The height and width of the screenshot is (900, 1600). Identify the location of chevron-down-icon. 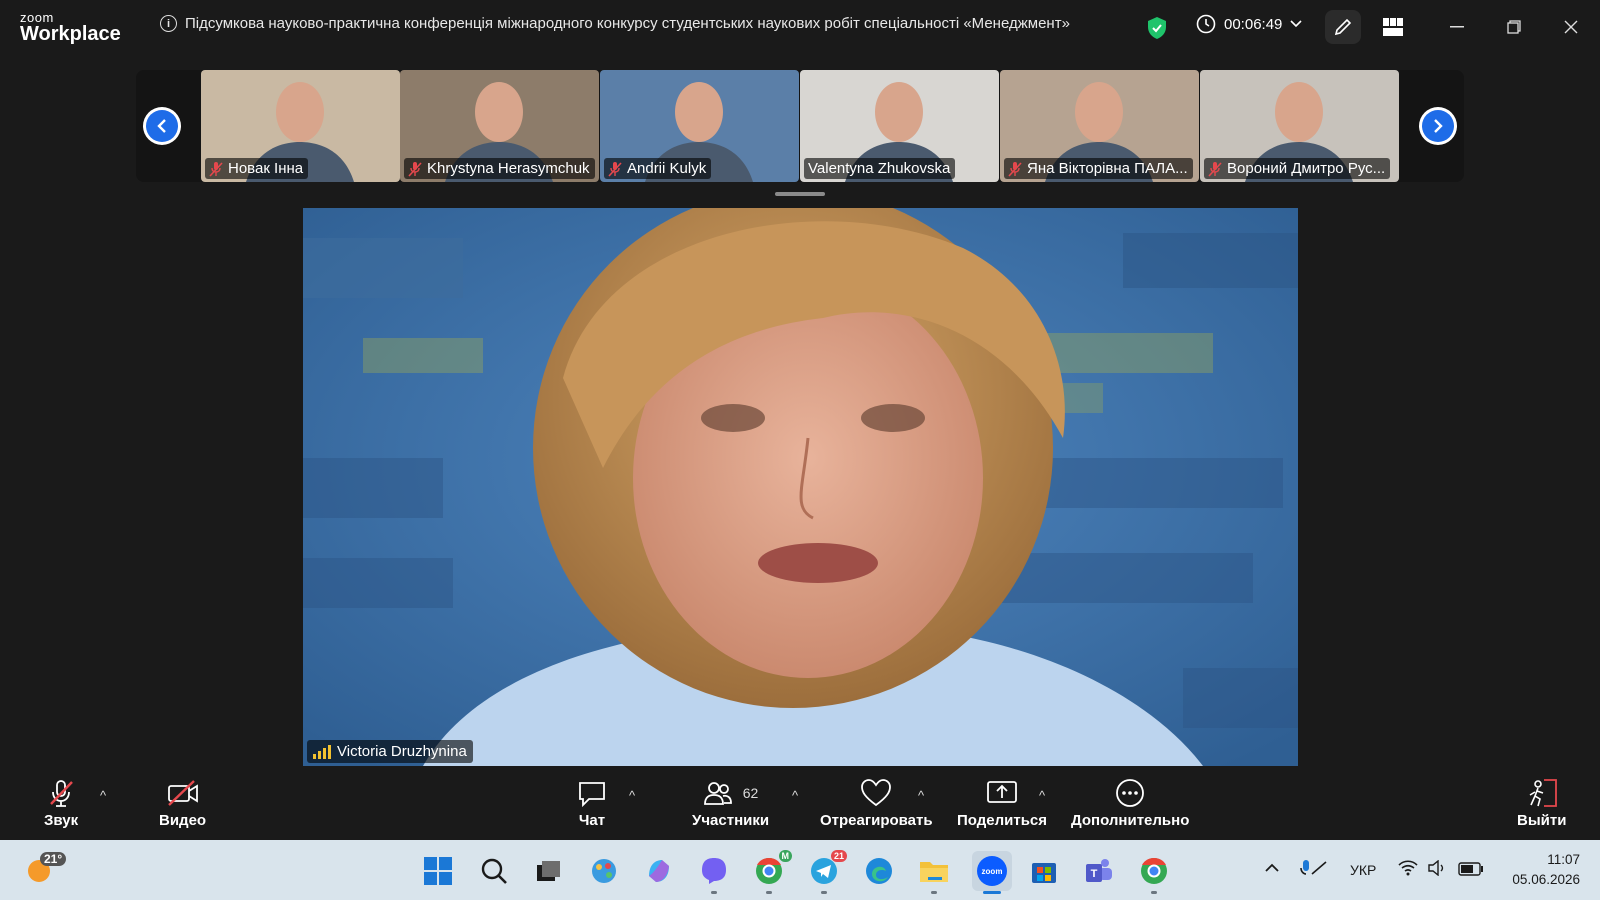
(1296, 24).